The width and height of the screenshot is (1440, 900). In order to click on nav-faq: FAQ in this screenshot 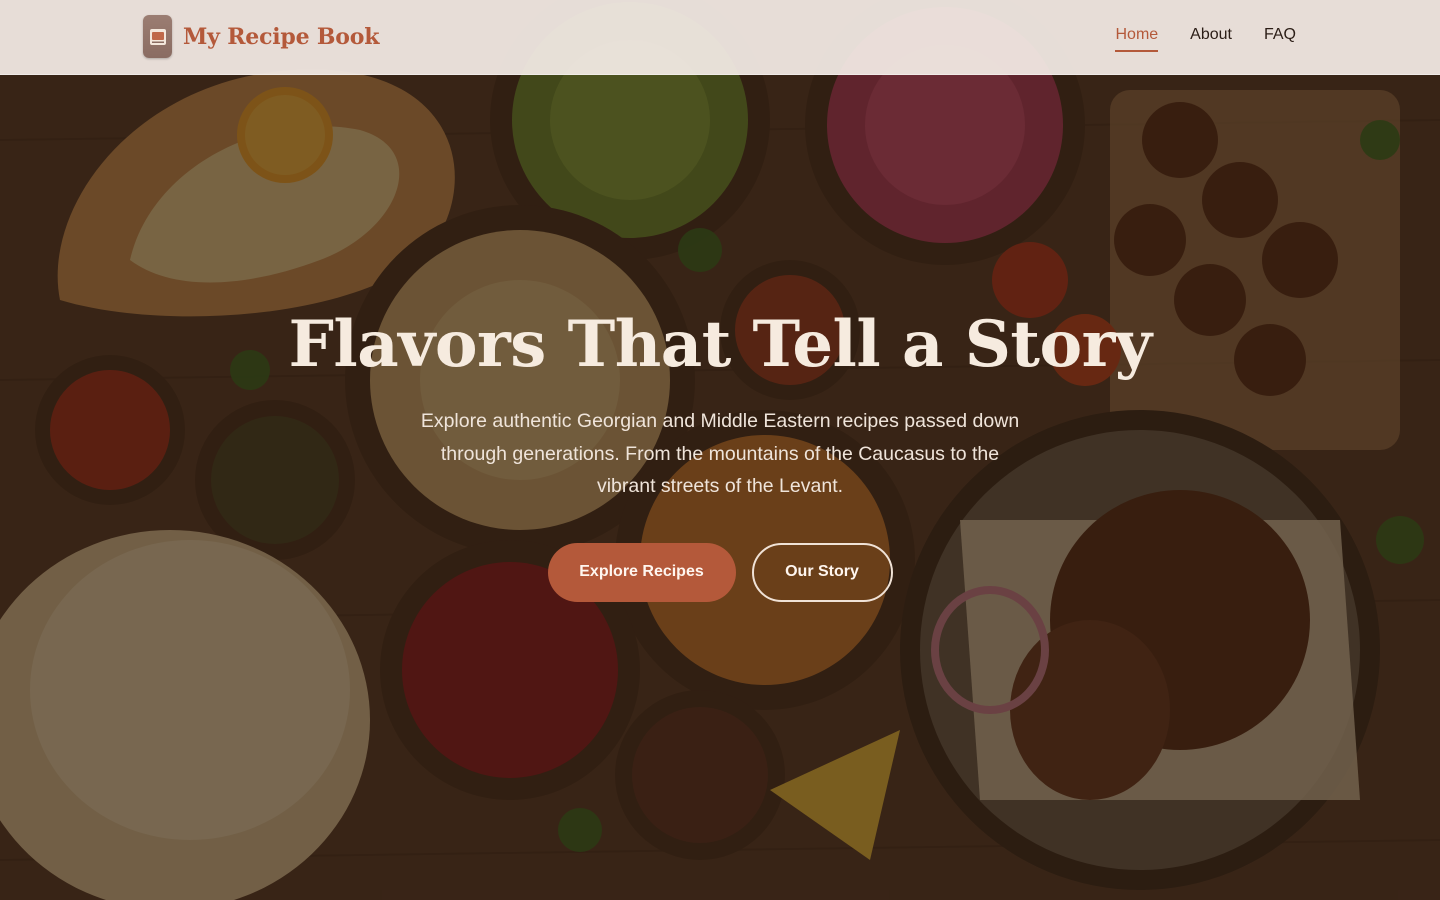, I will do `click(1280, 39)`.